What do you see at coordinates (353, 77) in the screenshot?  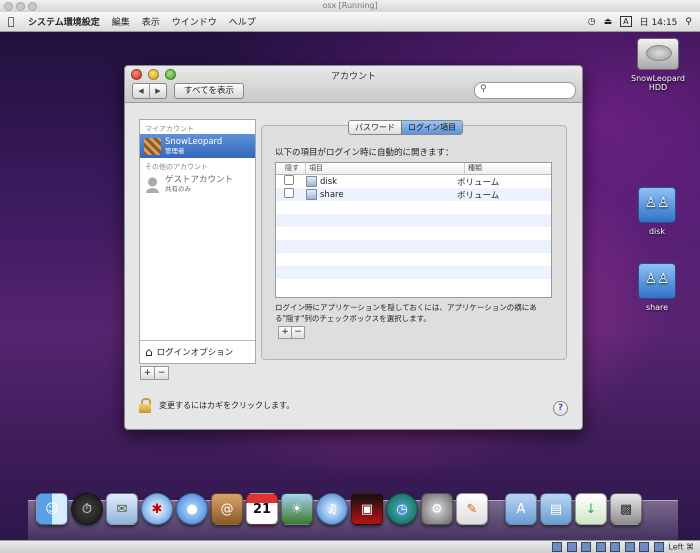 I see `window-title: アカウント` at bounding box center [353, 77].